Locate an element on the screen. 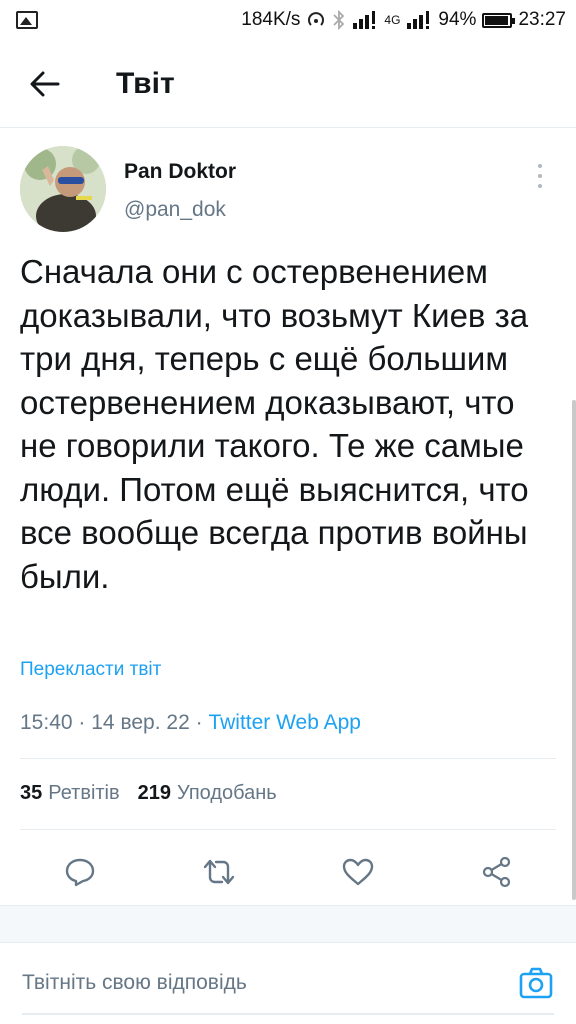 Image resolution: width=576 pixels, height=1024 pixels. battery-icon is located at coordinates (499, 20).